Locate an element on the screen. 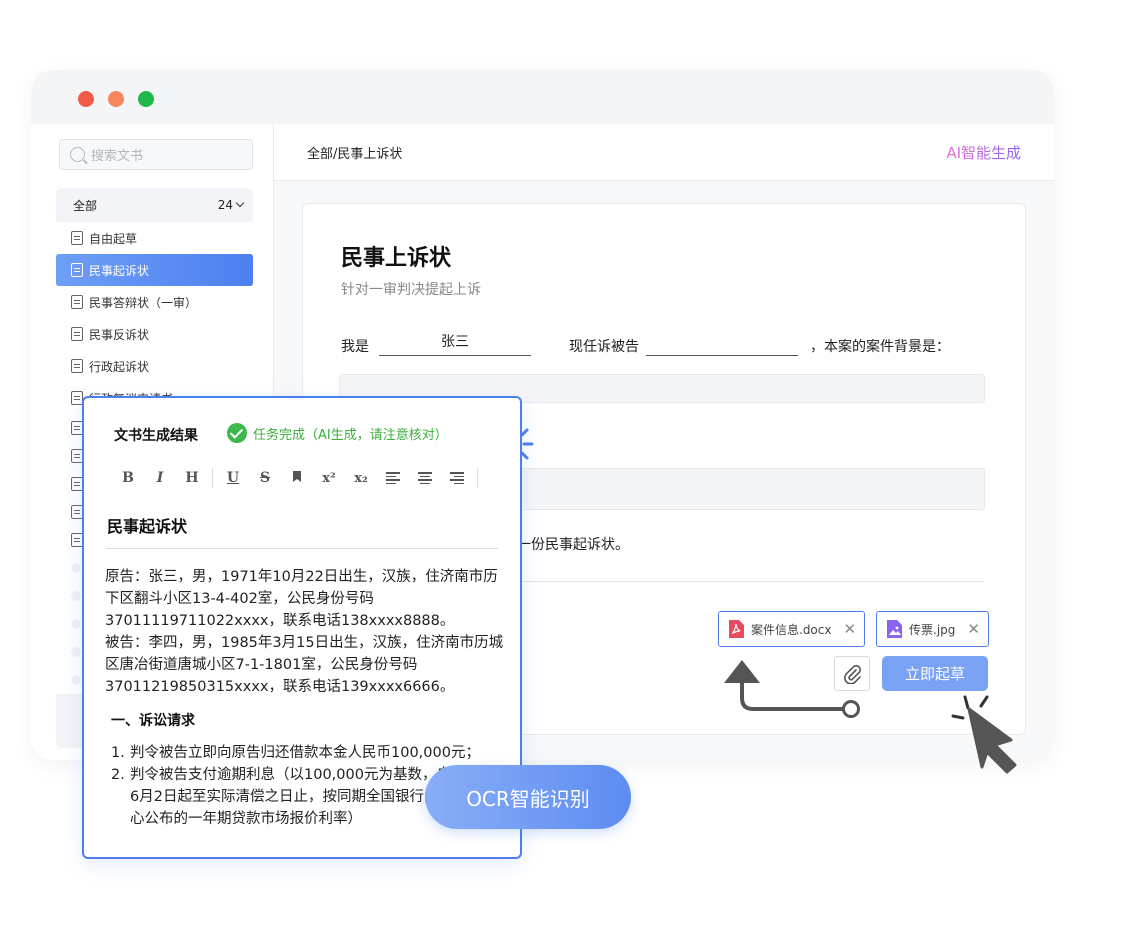 The height and width of the screenshot is (928, 1140). cursor-icon is located at coordinates (992, 740).